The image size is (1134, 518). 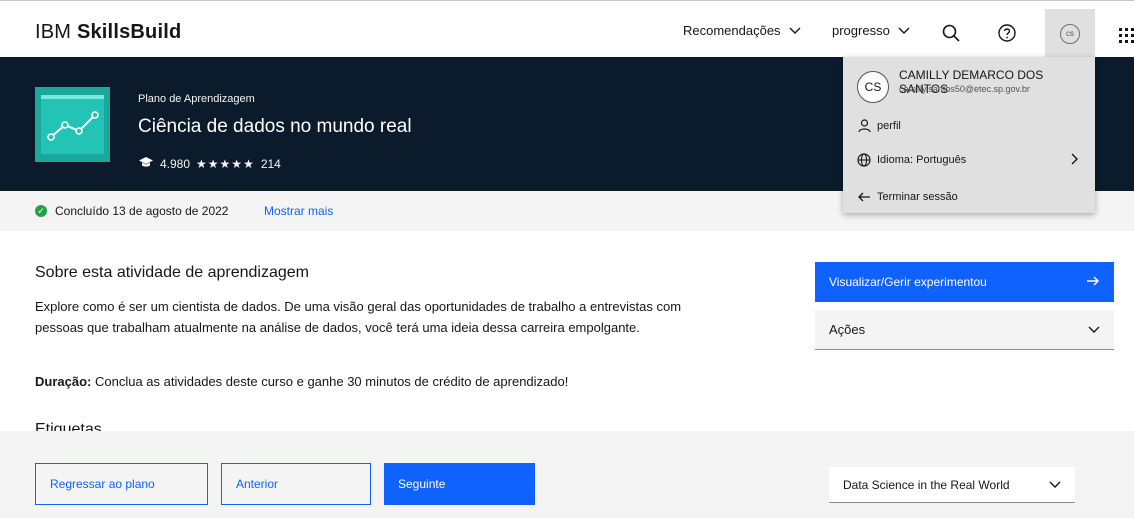 What do you see at coordinates (270, 163) in the screenshot?
I see `reviews-count: 214` at bounding box center [270, 163].